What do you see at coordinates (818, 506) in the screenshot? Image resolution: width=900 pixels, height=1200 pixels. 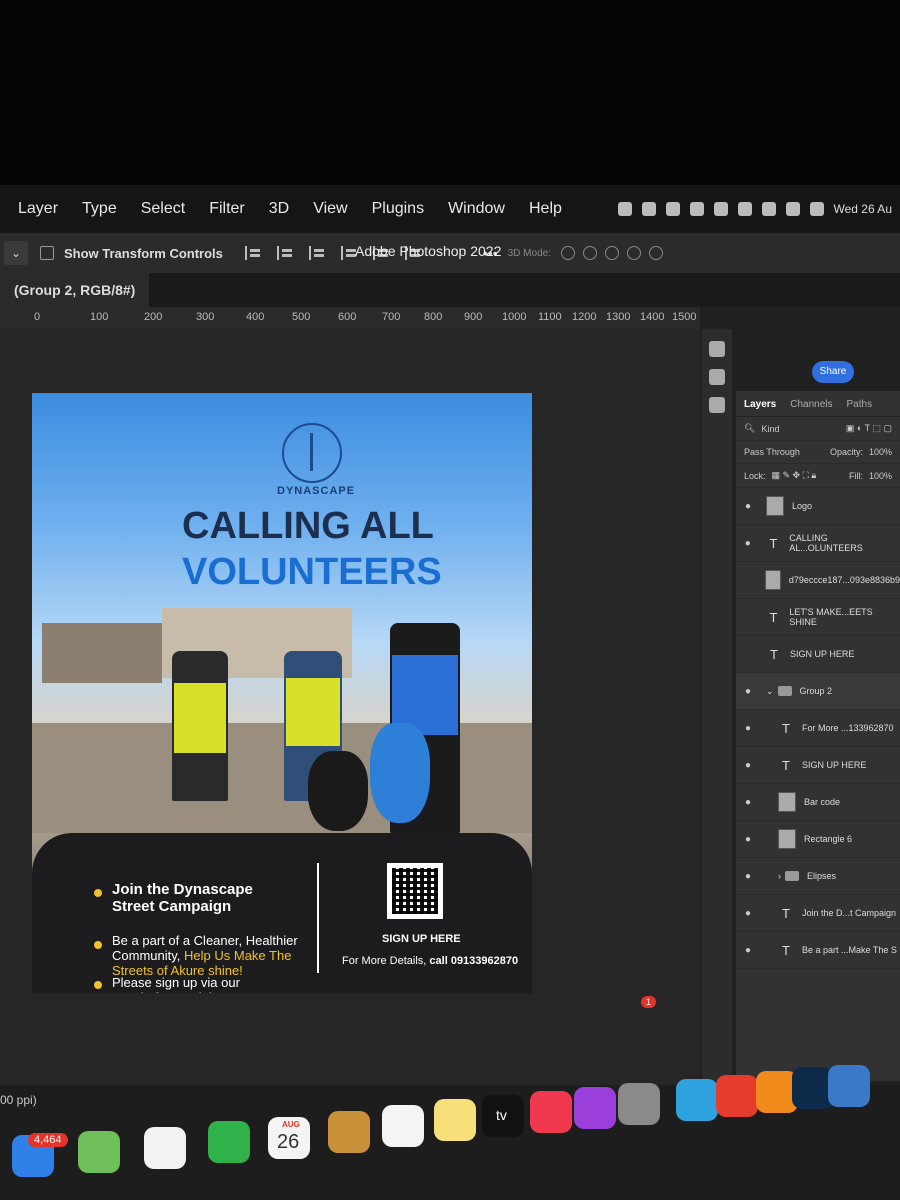 I see `layer-row: ● Logo` at bounding box center [818, 506].